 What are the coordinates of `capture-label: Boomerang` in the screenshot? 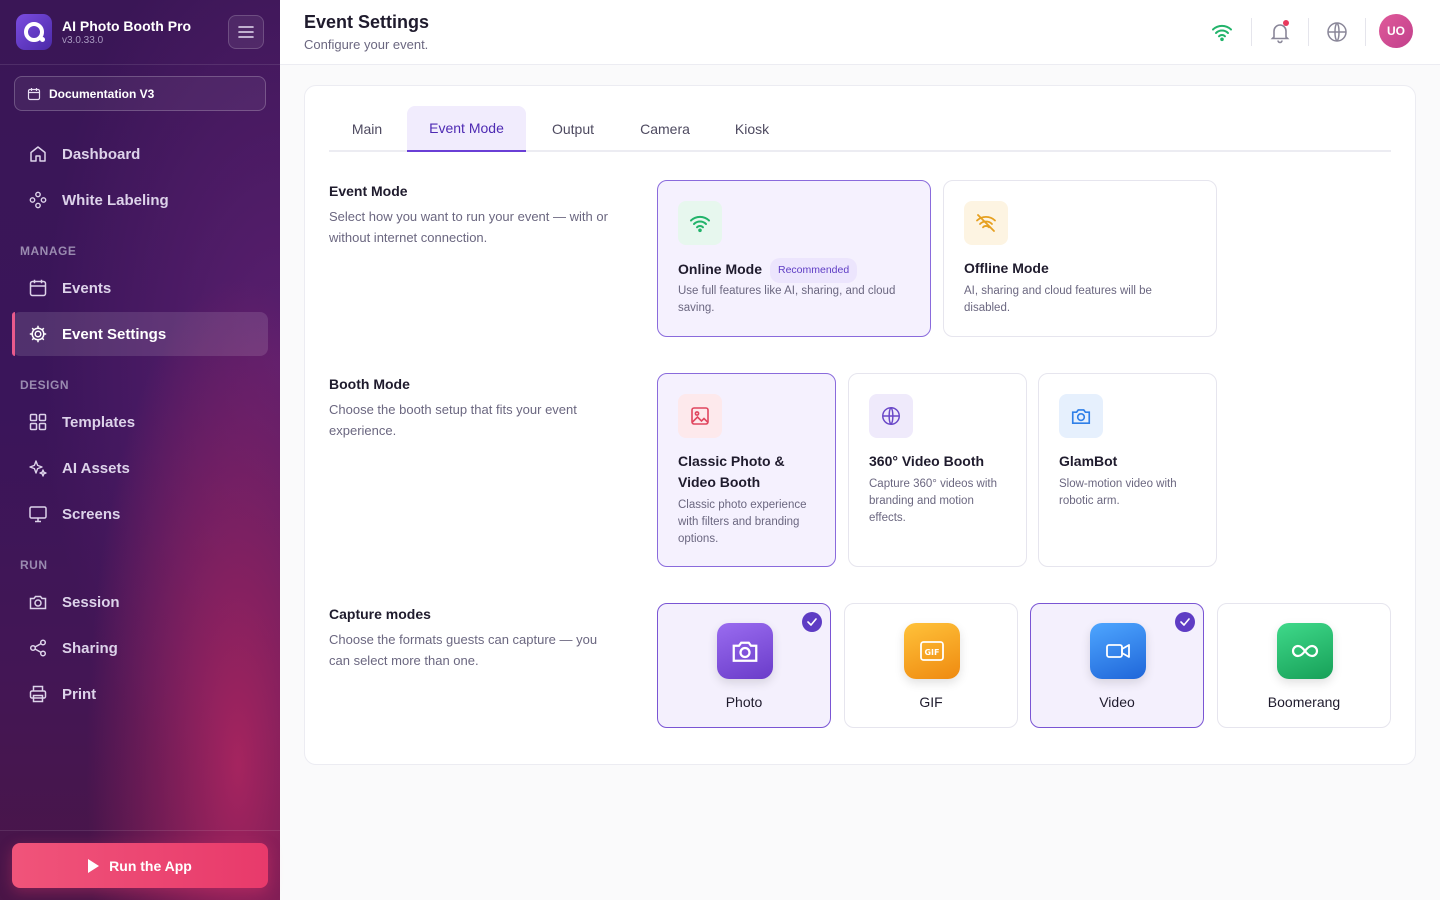 It's located at (1304, 702).